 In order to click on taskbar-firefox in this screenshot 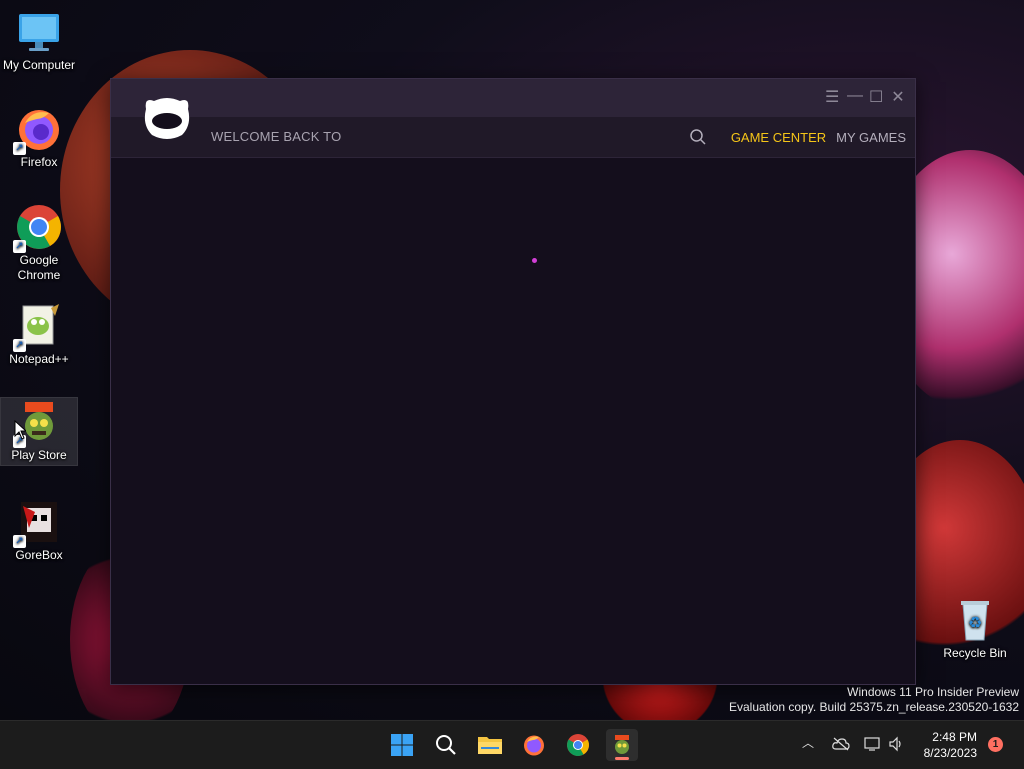, I will do `click(534, 745)`.